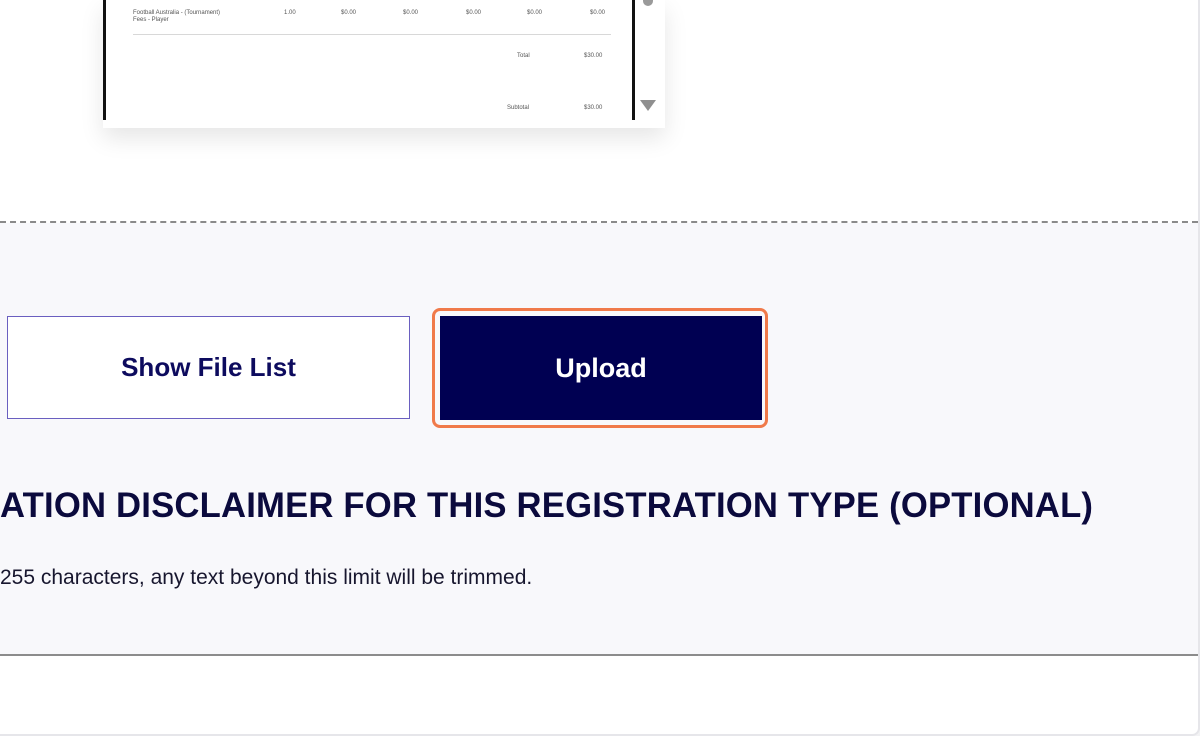 The height and width of the screenshot is (736, 1200). Describe the element at coordinates (411, 13) in the screenshot. I see `line-item-col2: $0.00` at that location.